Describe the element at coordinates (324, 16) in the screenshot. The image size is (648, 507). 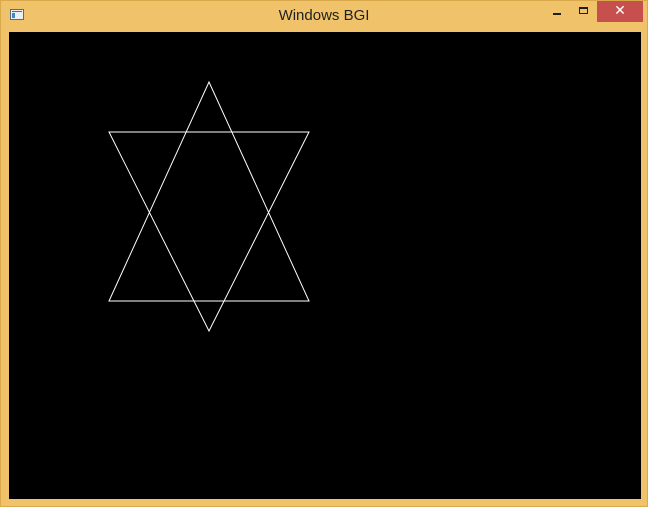
I see `title-bar: Windows BGI ✕` at that location.